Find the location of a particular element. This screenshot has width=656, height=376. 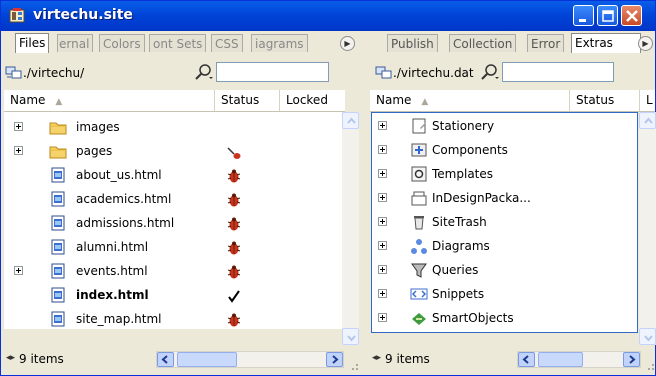

right-scroll-left-button is located at coordinates (526, 359).